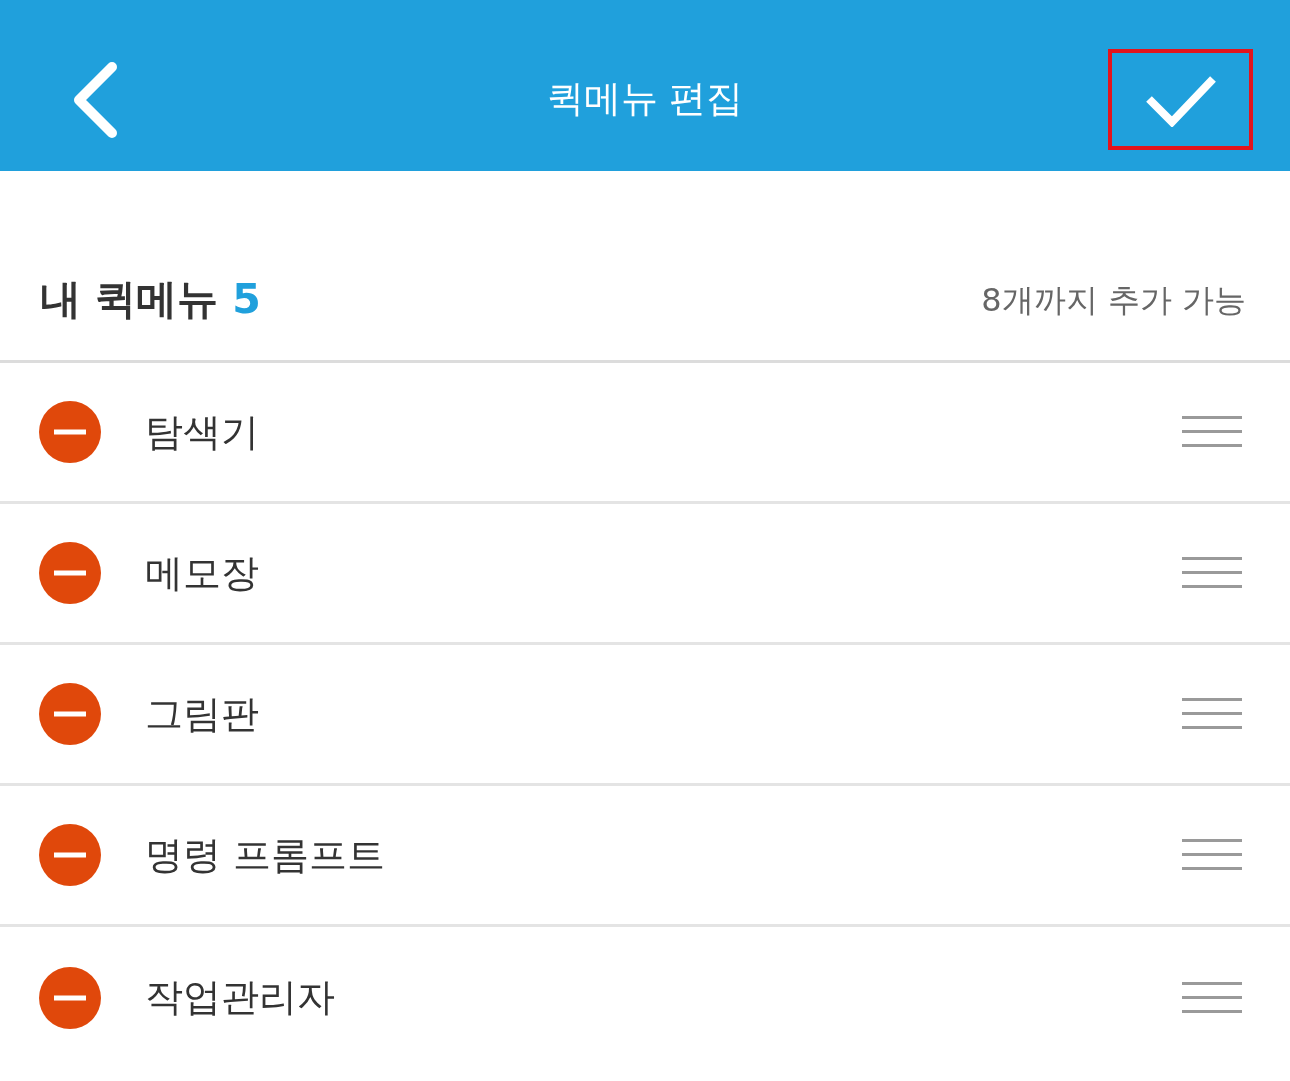  I want to click on back-button, so click(95, 99).